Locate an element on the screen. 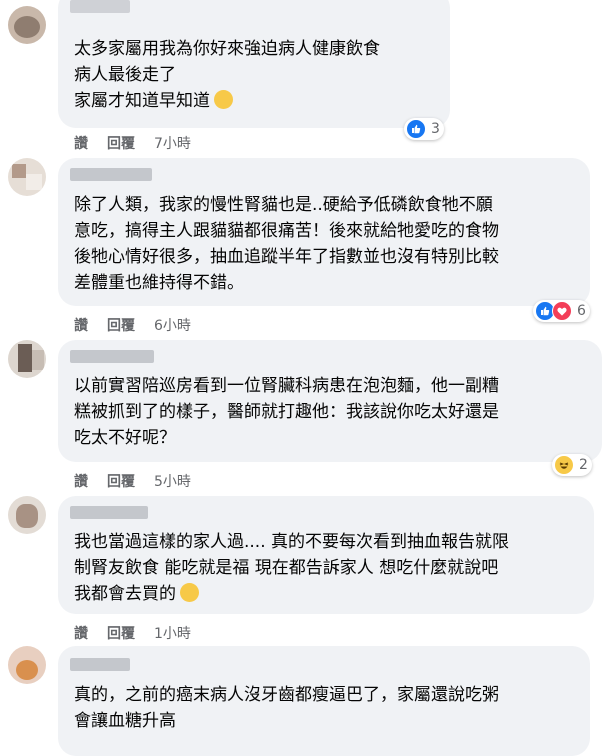 The height and width of the screenshot is (756, 608). comment-line: 病人最後走了 is located at coordinates (125, 75).